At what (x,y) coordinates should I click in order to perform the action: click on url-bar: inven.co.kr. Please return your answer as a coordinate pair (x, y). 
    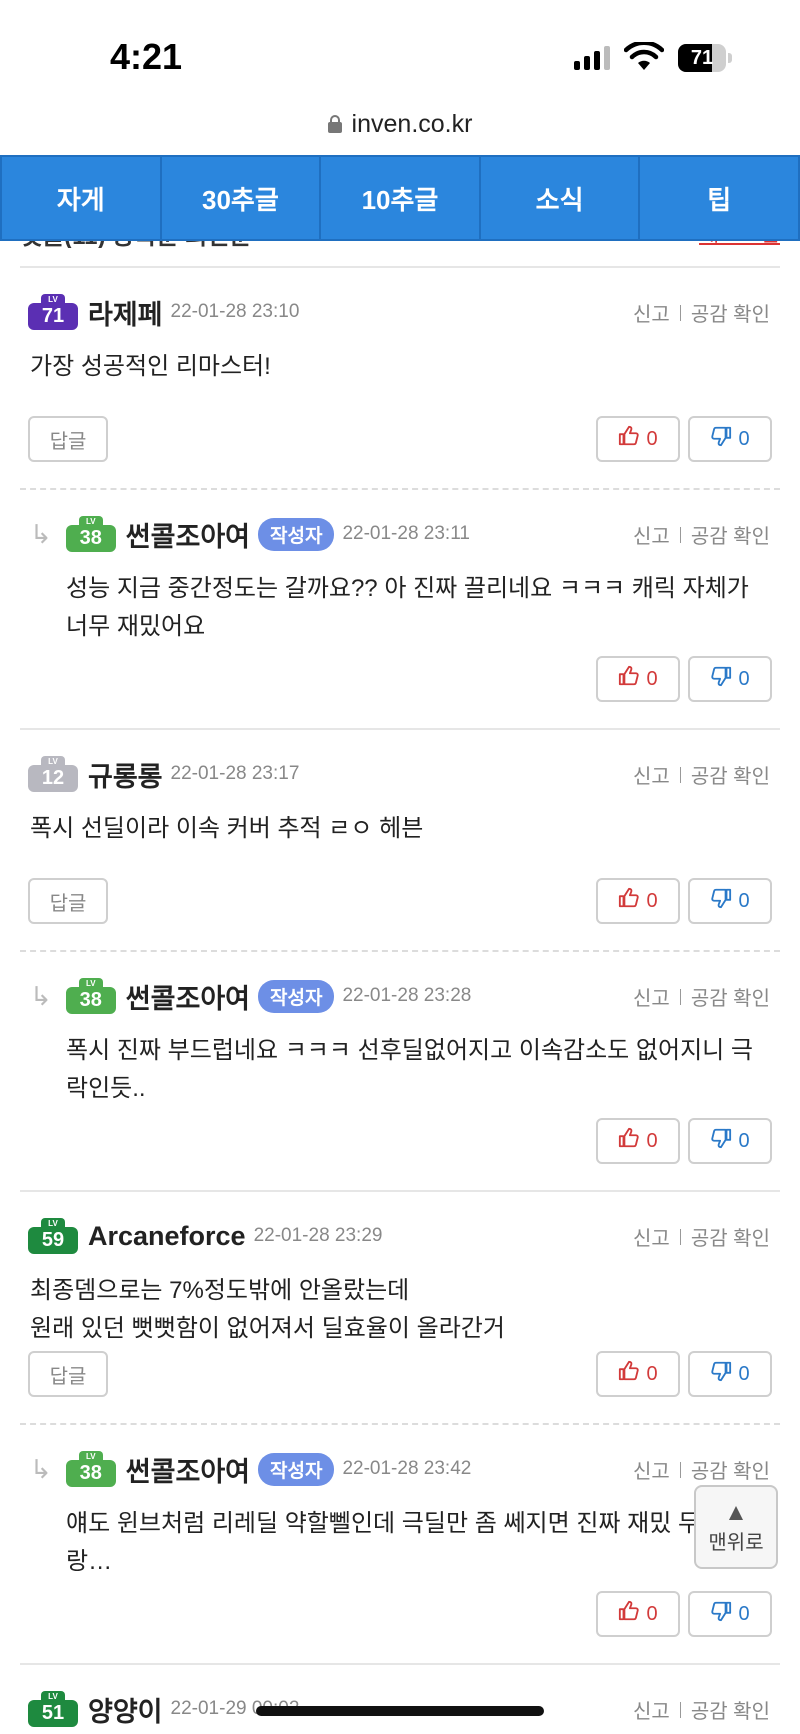
    Looking at the image, I should click on (400, 124).